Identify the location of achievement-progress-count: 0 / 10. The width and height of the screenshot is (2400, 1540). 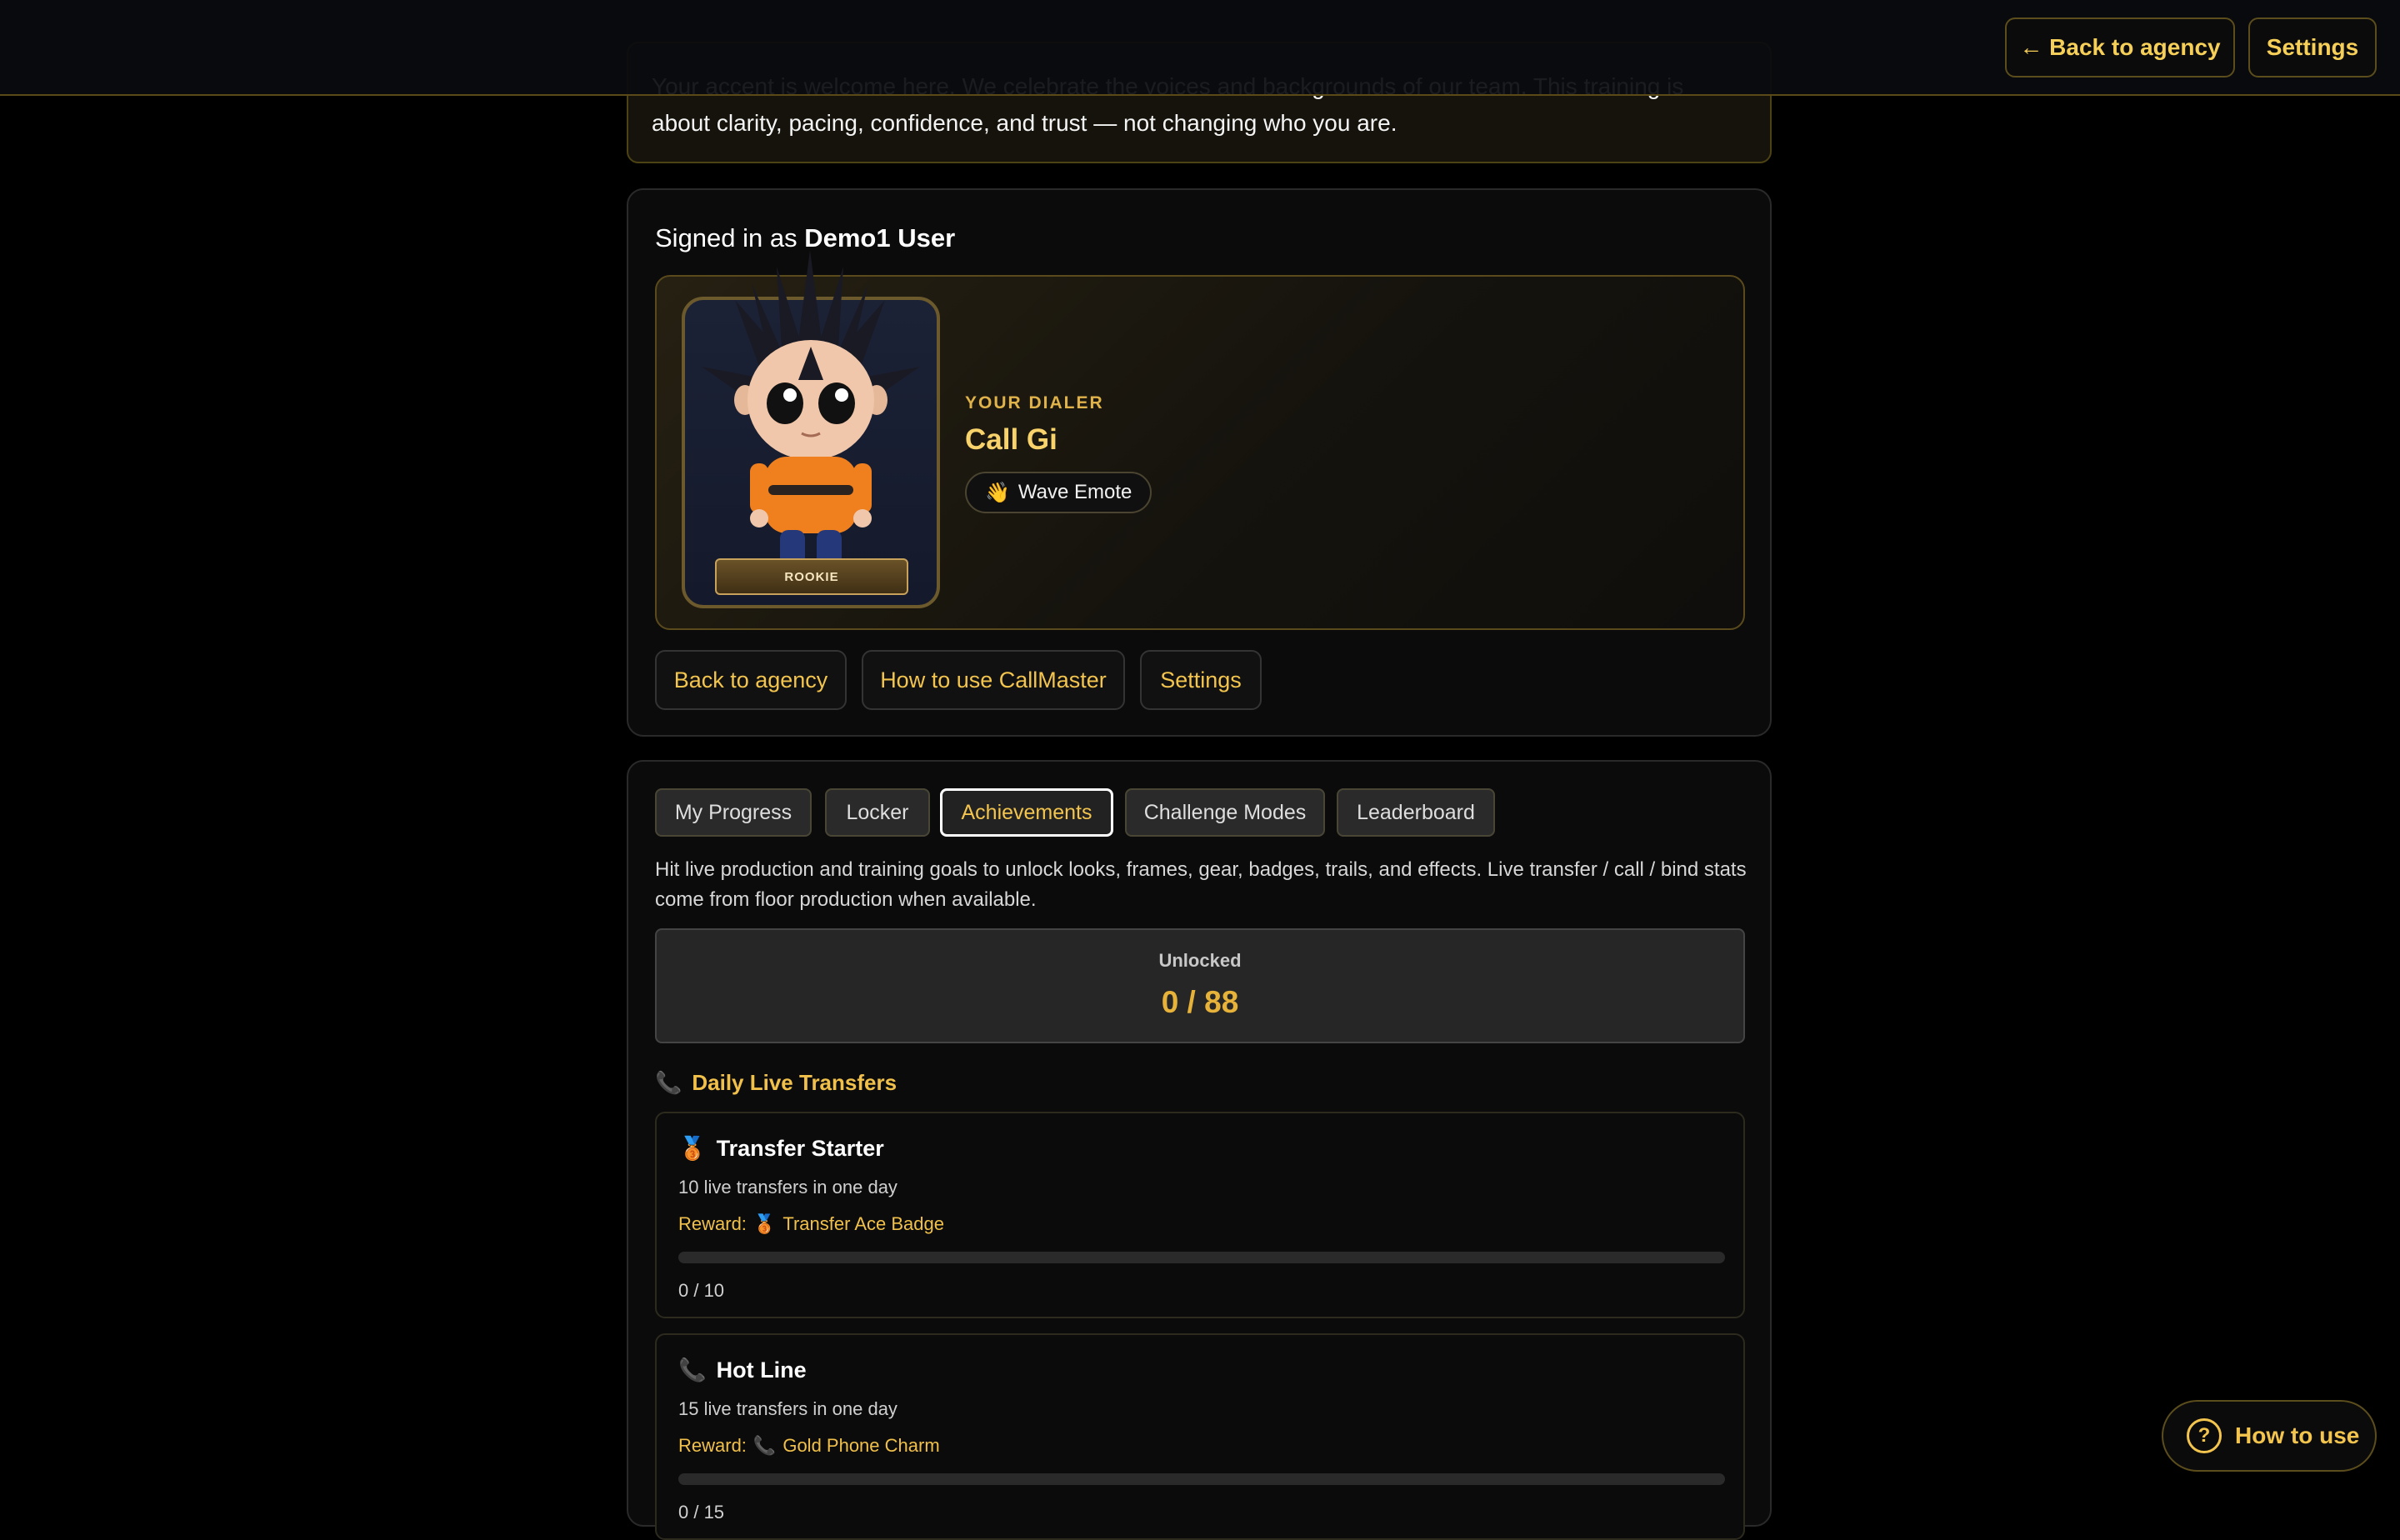
(701, 1290).